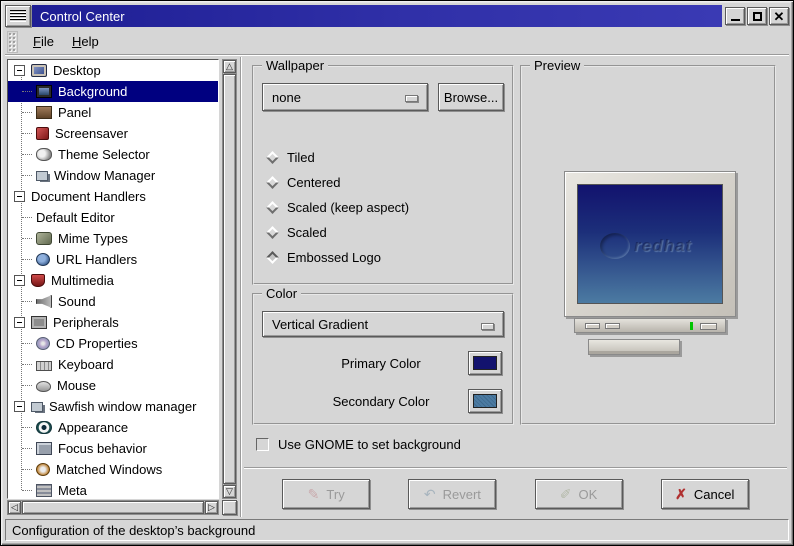 The image size is (794, 546). I want to click on tree-item-label: Keyboard, so click(86, 364).